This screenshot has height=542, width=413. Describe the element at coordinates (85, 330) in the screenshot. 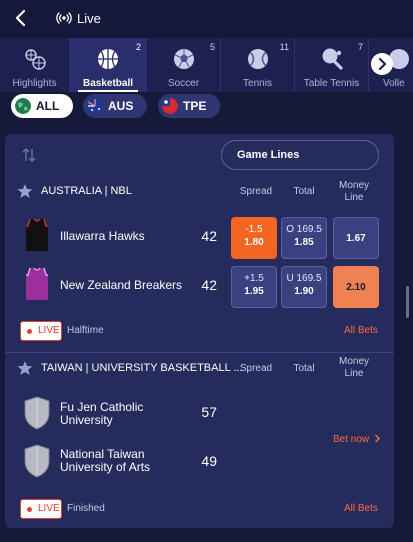

I see `match-status: Halftime` at that location.